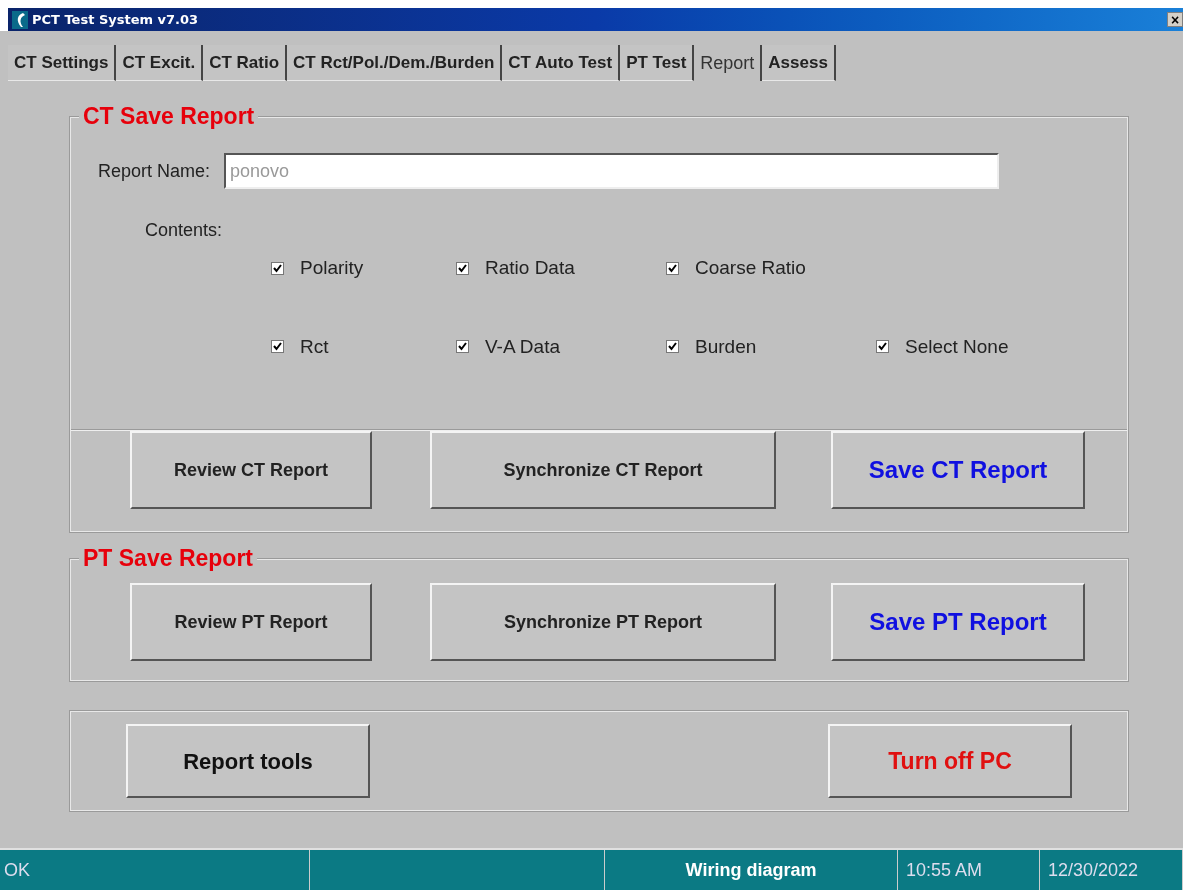 This screenshot has width=1183, height=890. Describe the element at coordinates (251, 470) in the screenshot. I see `button: Review CT Report` at that location.